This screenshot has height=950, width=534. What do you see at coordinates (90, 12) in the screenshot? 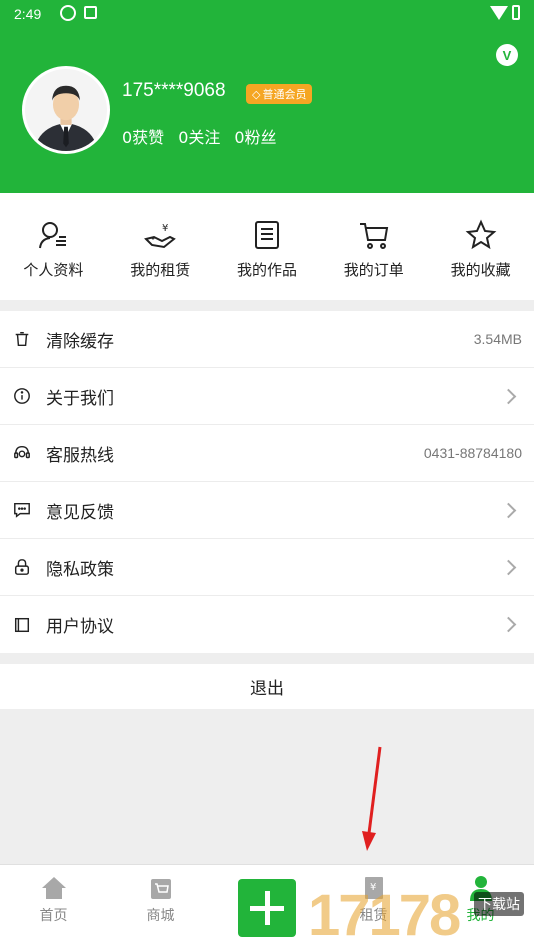
I see `notification-status-icon` at bounding box center [90, 12].